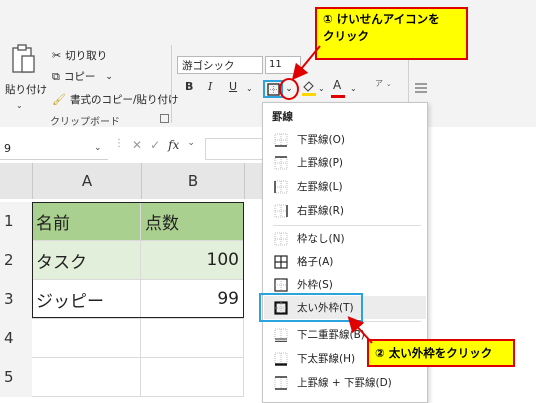 The width and height of the screenshot is (536, 403). What do you see at coordinates (345, 284) in the screenshot?
I see `menu-item-outside-borders: 外枠(S)` at bounding box center [345, 284].